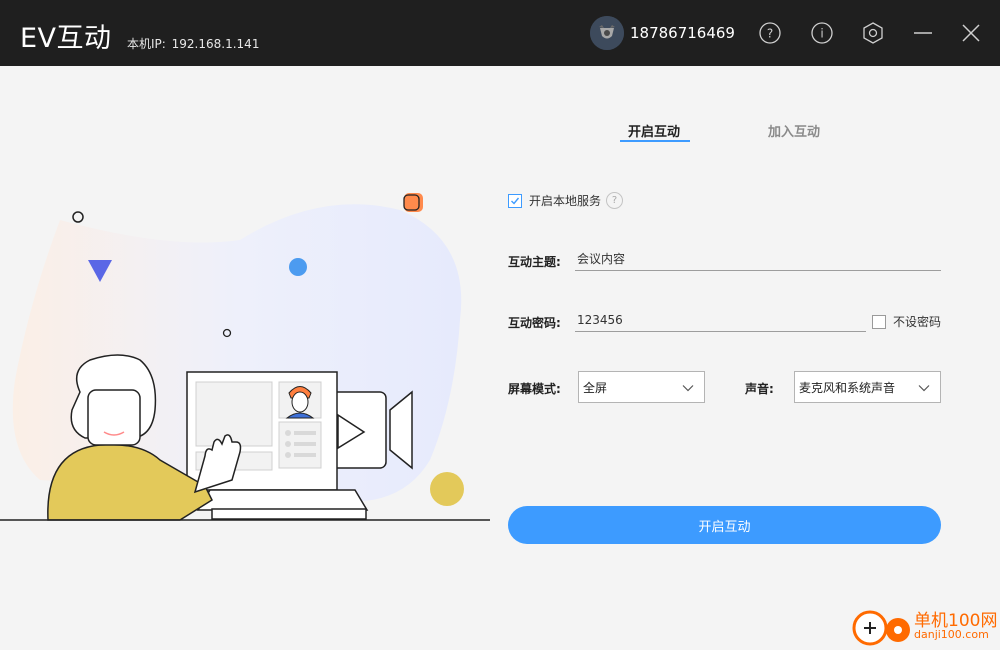 The width and height of the screenshot is (1000, 650). What do you see at coordinates (847, 387) in the screenshot?
I see `sound-value: 麦克风和系统声音` at bounding box center [847, 387].